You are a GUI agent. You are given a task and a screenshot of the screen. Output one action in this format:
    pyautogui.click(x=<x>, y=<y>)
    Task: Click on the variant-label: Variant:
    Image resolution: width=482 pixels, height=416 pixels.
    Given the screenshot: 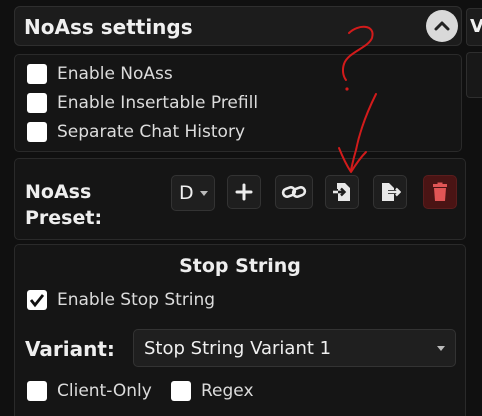 What is the action you would take?
    pyautogui.click(x=70, y=349)
    